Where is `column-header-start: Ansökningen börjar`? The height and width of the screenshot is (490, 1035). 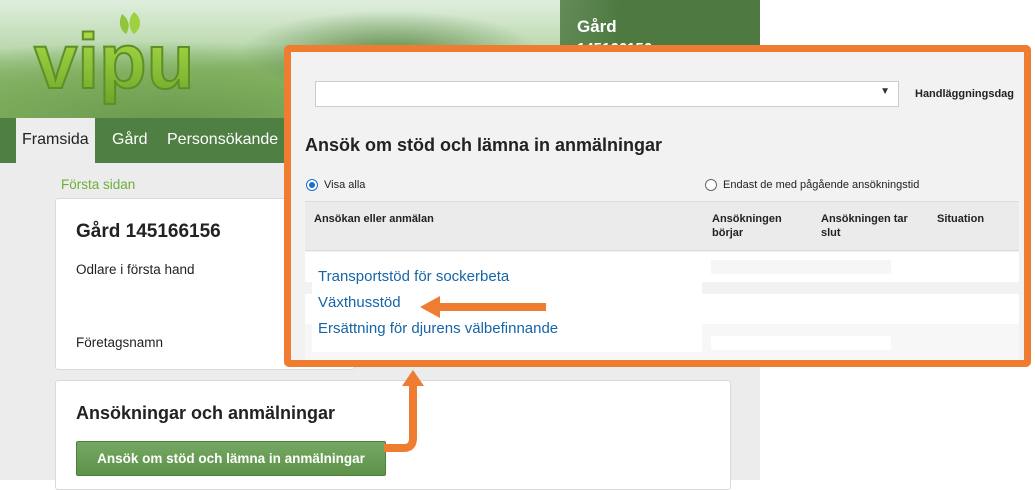
column-header-start: Ansökningen börjar is located at coordinates (747, 226).